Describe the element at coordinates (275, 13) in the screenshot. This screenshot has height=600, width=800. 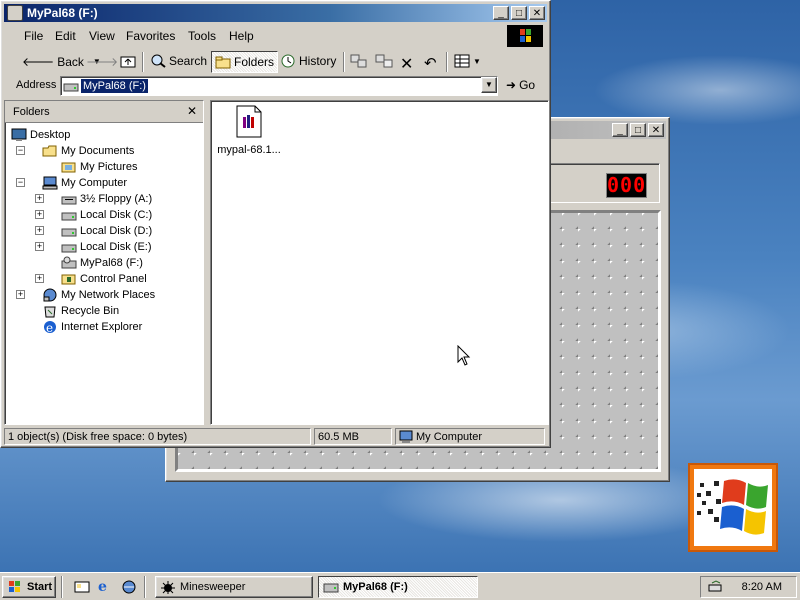
I see `explorer-titlebar: MyPal68 (F:) _ □ ✕` at that location.